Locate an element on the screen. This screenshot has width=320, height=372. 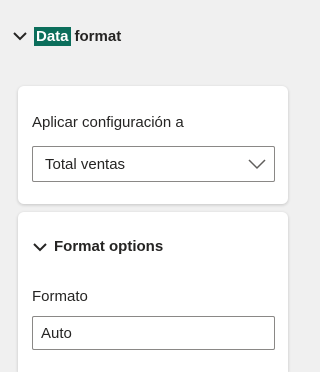
apply-settings-label: Aplicar configuración a is located at coordinates (108, 122).